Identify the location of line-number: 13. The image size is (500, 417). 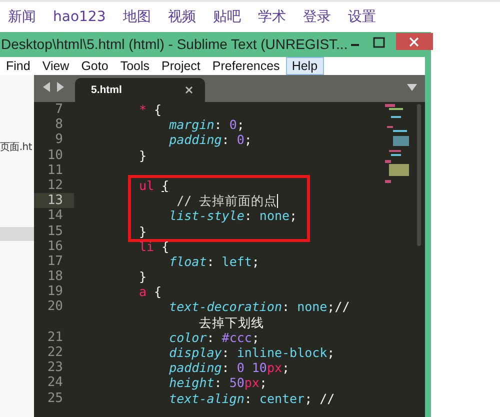
(54, 200).